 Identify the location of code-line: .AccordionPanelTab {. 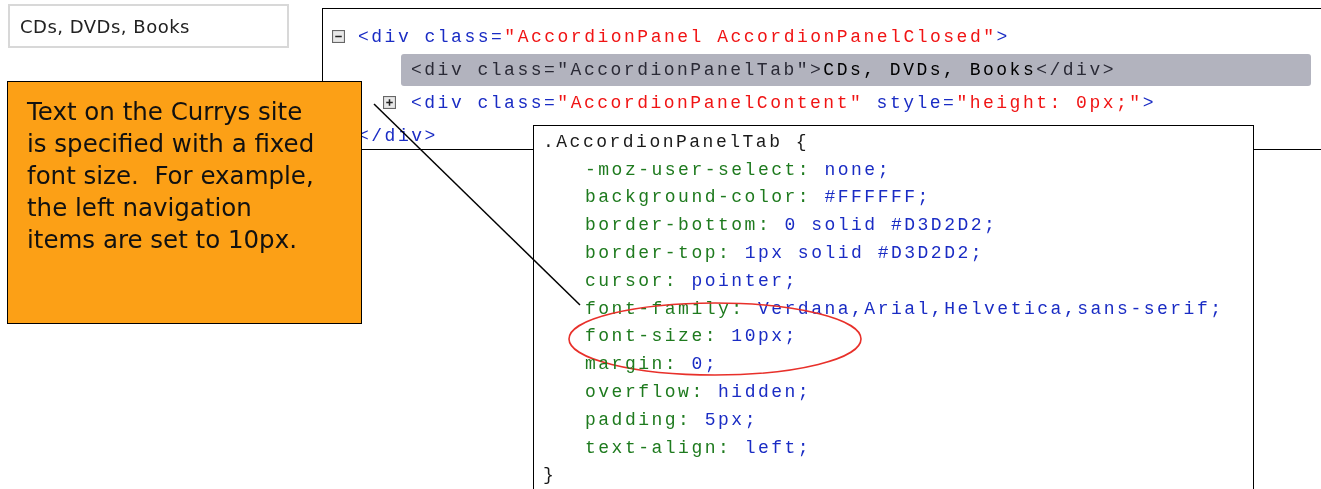
(676, 141).